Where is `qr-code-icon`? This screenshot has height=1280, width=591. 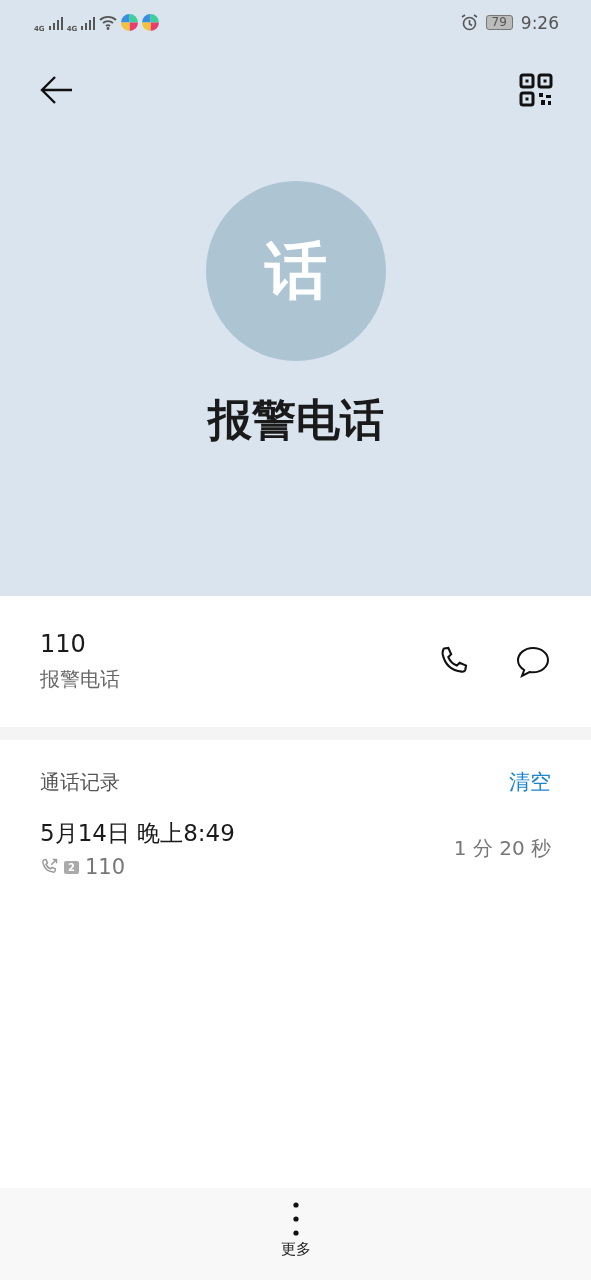 qr-code-icon is located at coordinates (536, 90).